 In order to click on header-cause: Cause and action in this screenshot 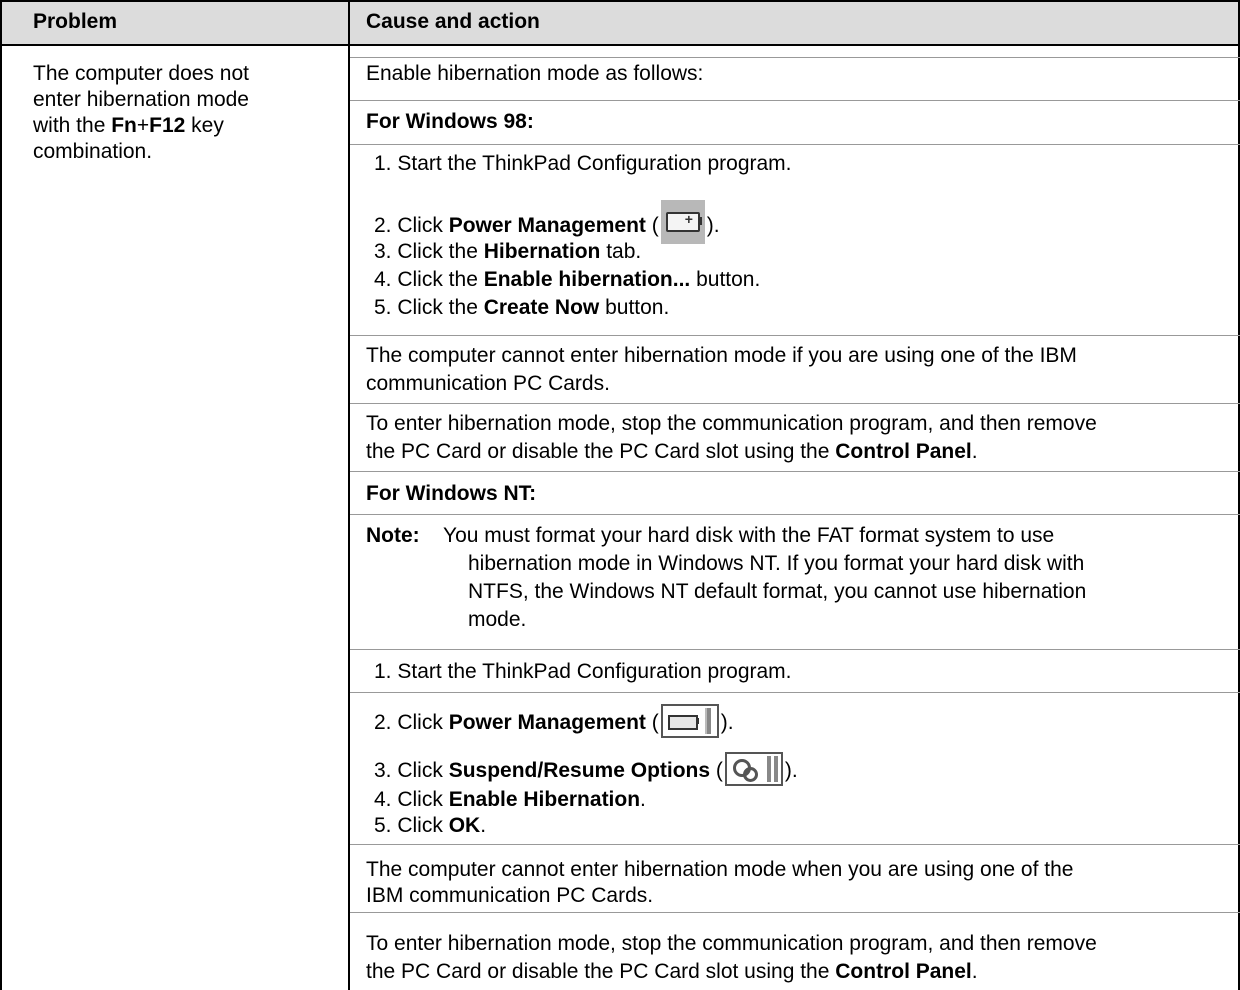, I will do `click(453, 21)`.